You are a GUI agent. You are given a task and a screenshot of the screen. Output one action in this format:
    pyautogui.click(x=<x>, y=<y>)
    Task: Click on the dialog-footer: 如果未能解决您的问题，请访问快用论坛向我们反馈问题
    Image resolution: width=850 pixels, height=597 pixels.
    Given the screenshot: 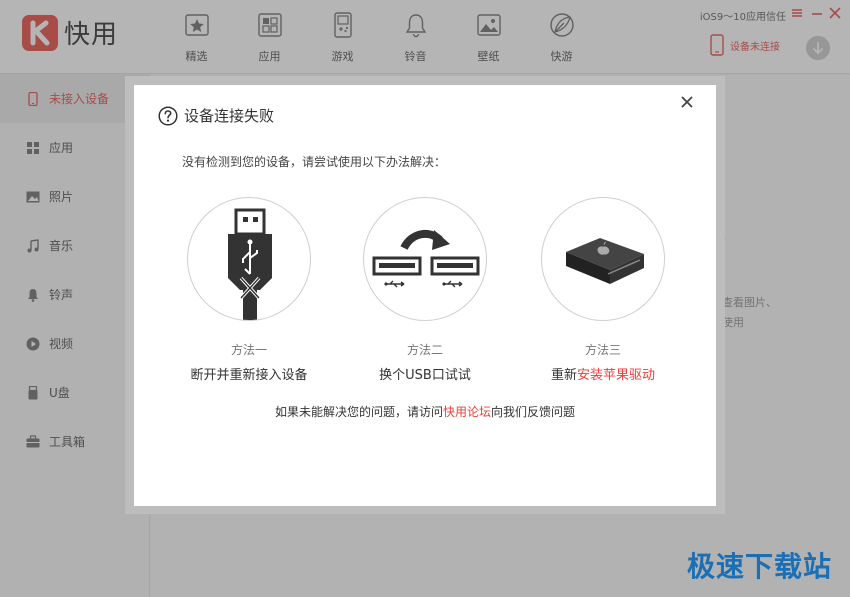 What is the action you would take?
    pyautogui.click(x=425, y=411)
    